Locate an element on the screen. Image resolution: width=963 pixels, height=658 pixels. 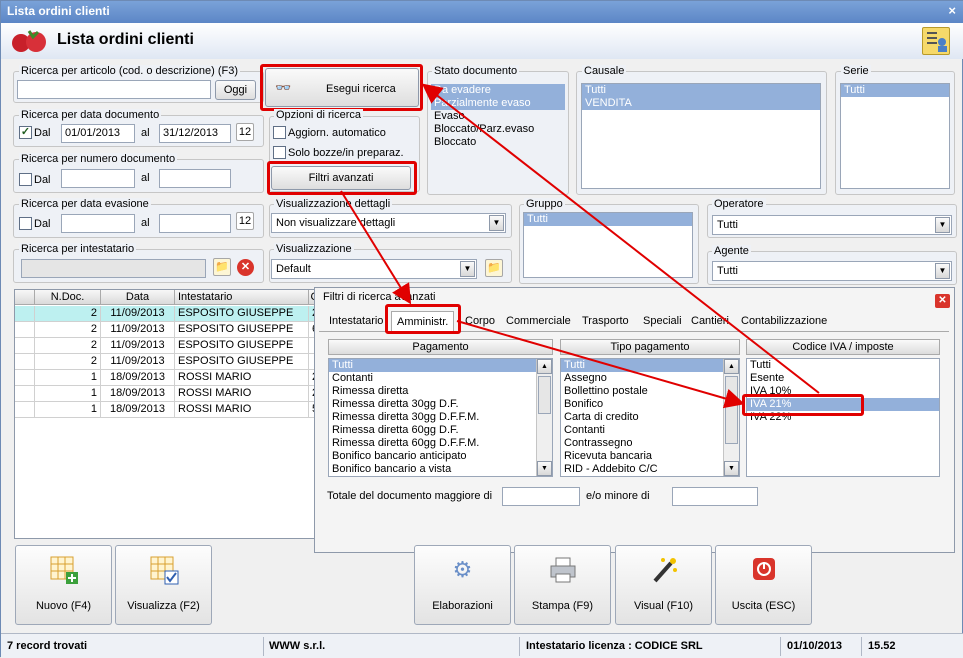
arrow-filters-to-tab is located at coordinates (376, 247).